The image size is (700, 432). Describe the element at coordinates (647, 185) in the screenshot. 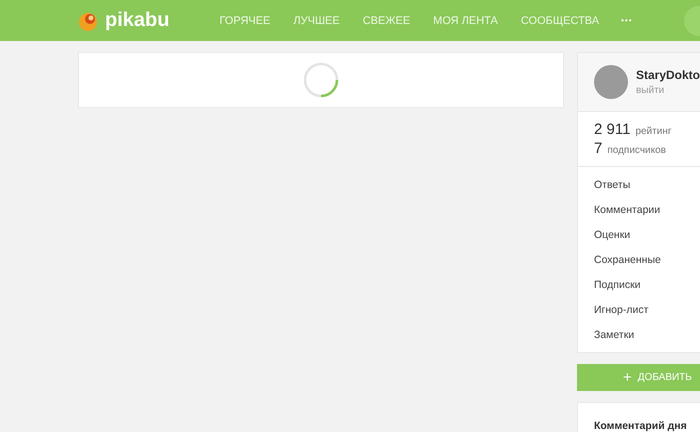

I see `menu-link: Ответы` at that location.